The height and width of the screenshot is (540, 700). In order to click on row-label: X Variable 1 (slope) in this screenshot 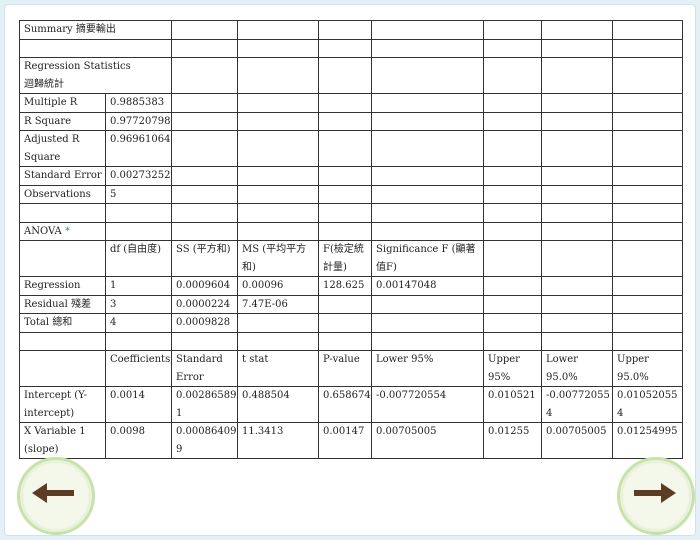, I will do `click(62, 440)`.